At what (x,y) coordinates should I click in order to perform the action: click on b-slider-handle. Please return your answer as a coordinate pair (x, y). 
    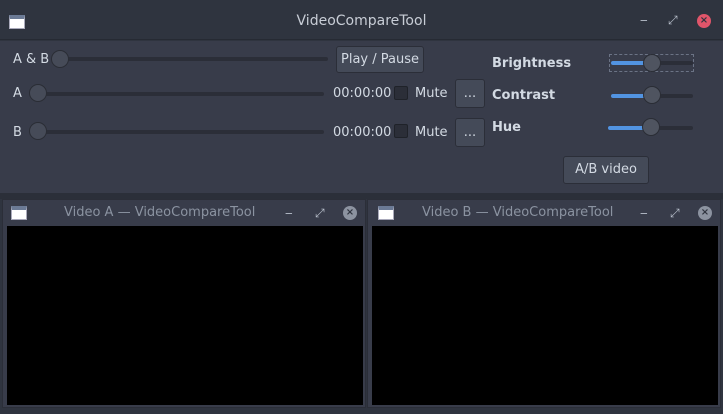
    Looking at the image, I should click on (38, 131).